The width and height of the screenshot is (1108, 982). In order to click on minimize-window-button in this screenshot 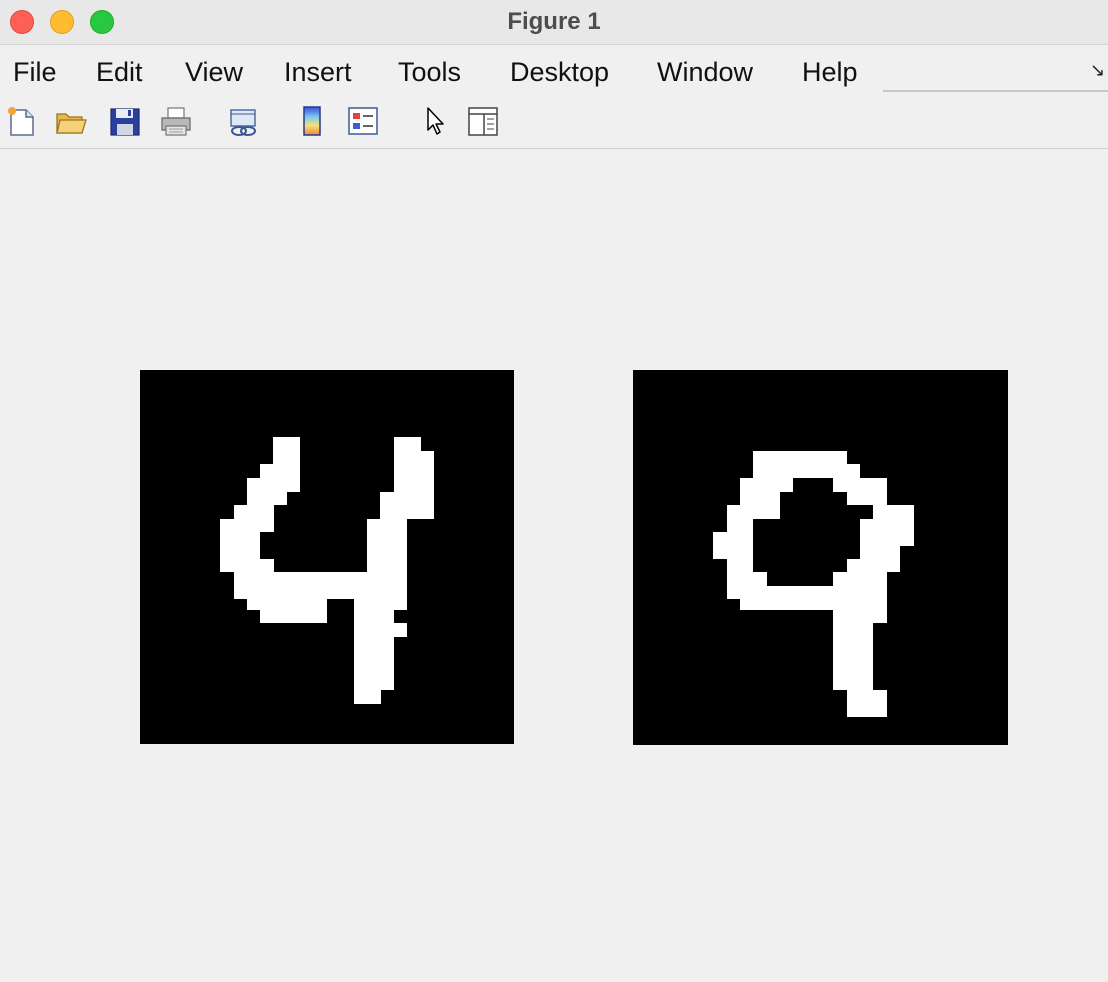, I will do `click(62, 22)`.